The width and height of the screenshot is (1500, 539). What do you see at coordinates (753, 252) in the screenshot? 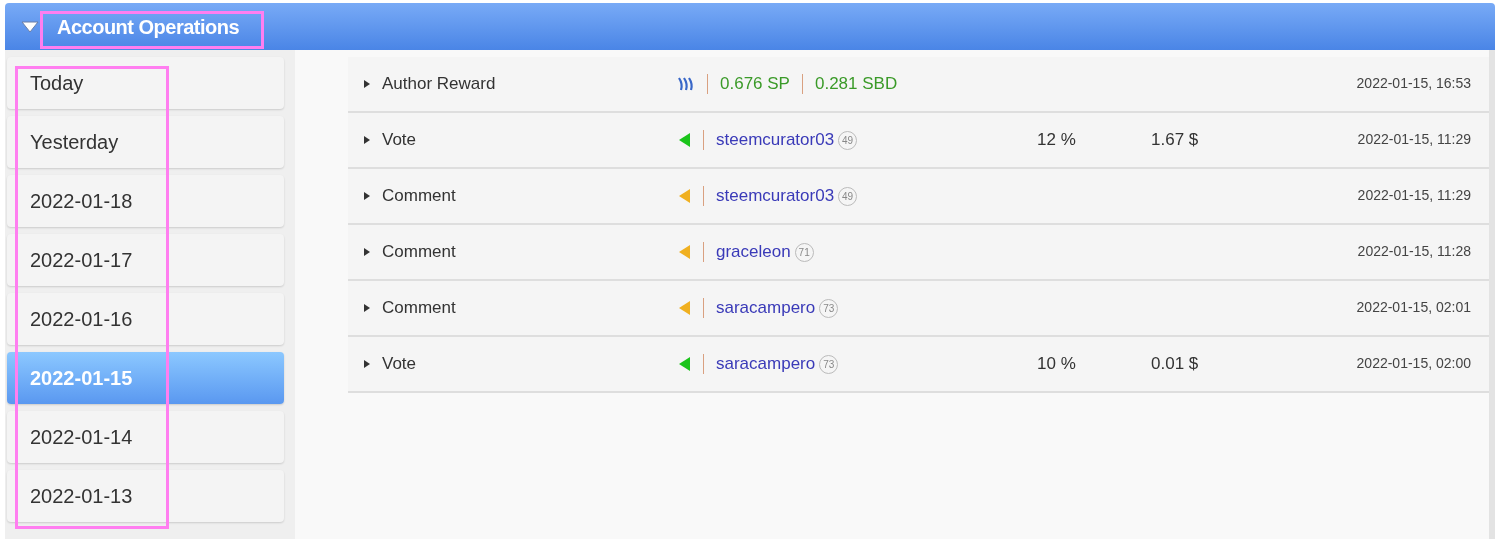
I see `account-link: graceleon` at bounding box center [753, 252].